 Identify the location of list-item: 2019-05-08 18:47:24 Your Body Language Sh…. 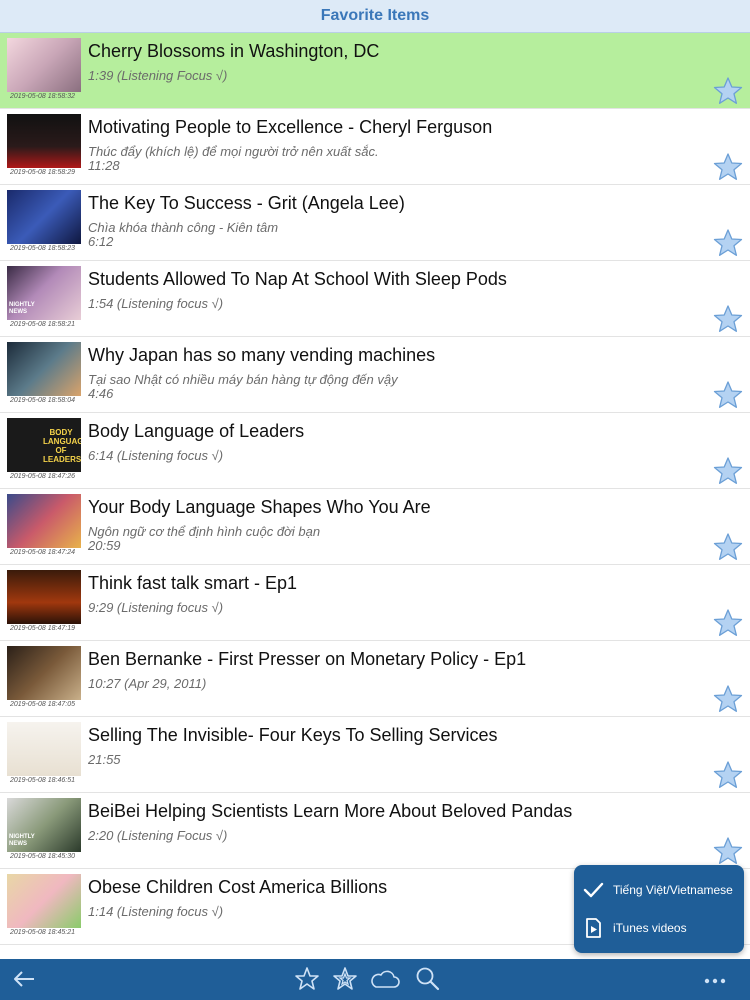
(375, 527).